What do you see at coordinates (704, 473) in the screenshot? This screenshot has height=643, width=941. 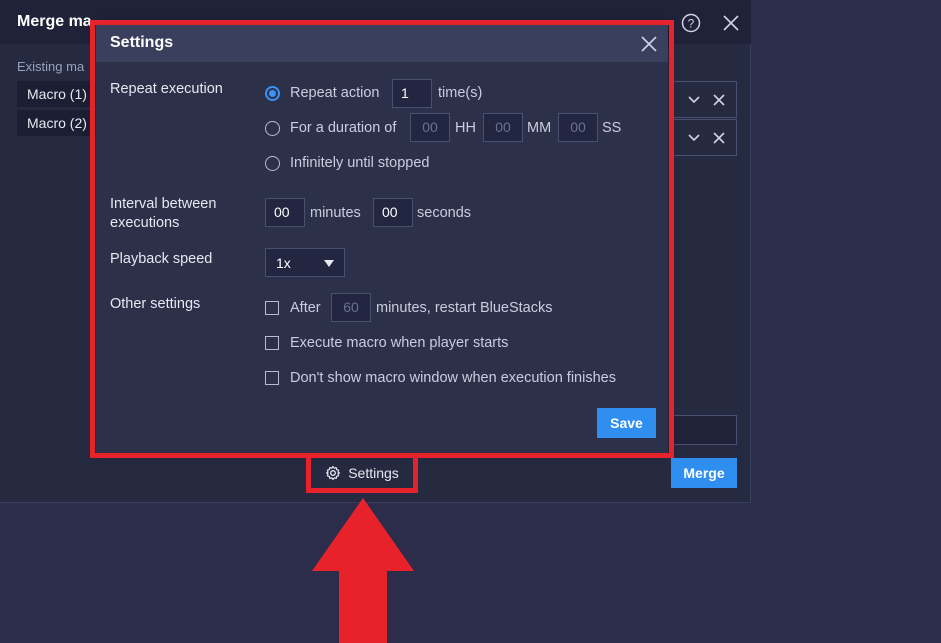 I see `merge-button: Merge` at bounding box center [704, 473].